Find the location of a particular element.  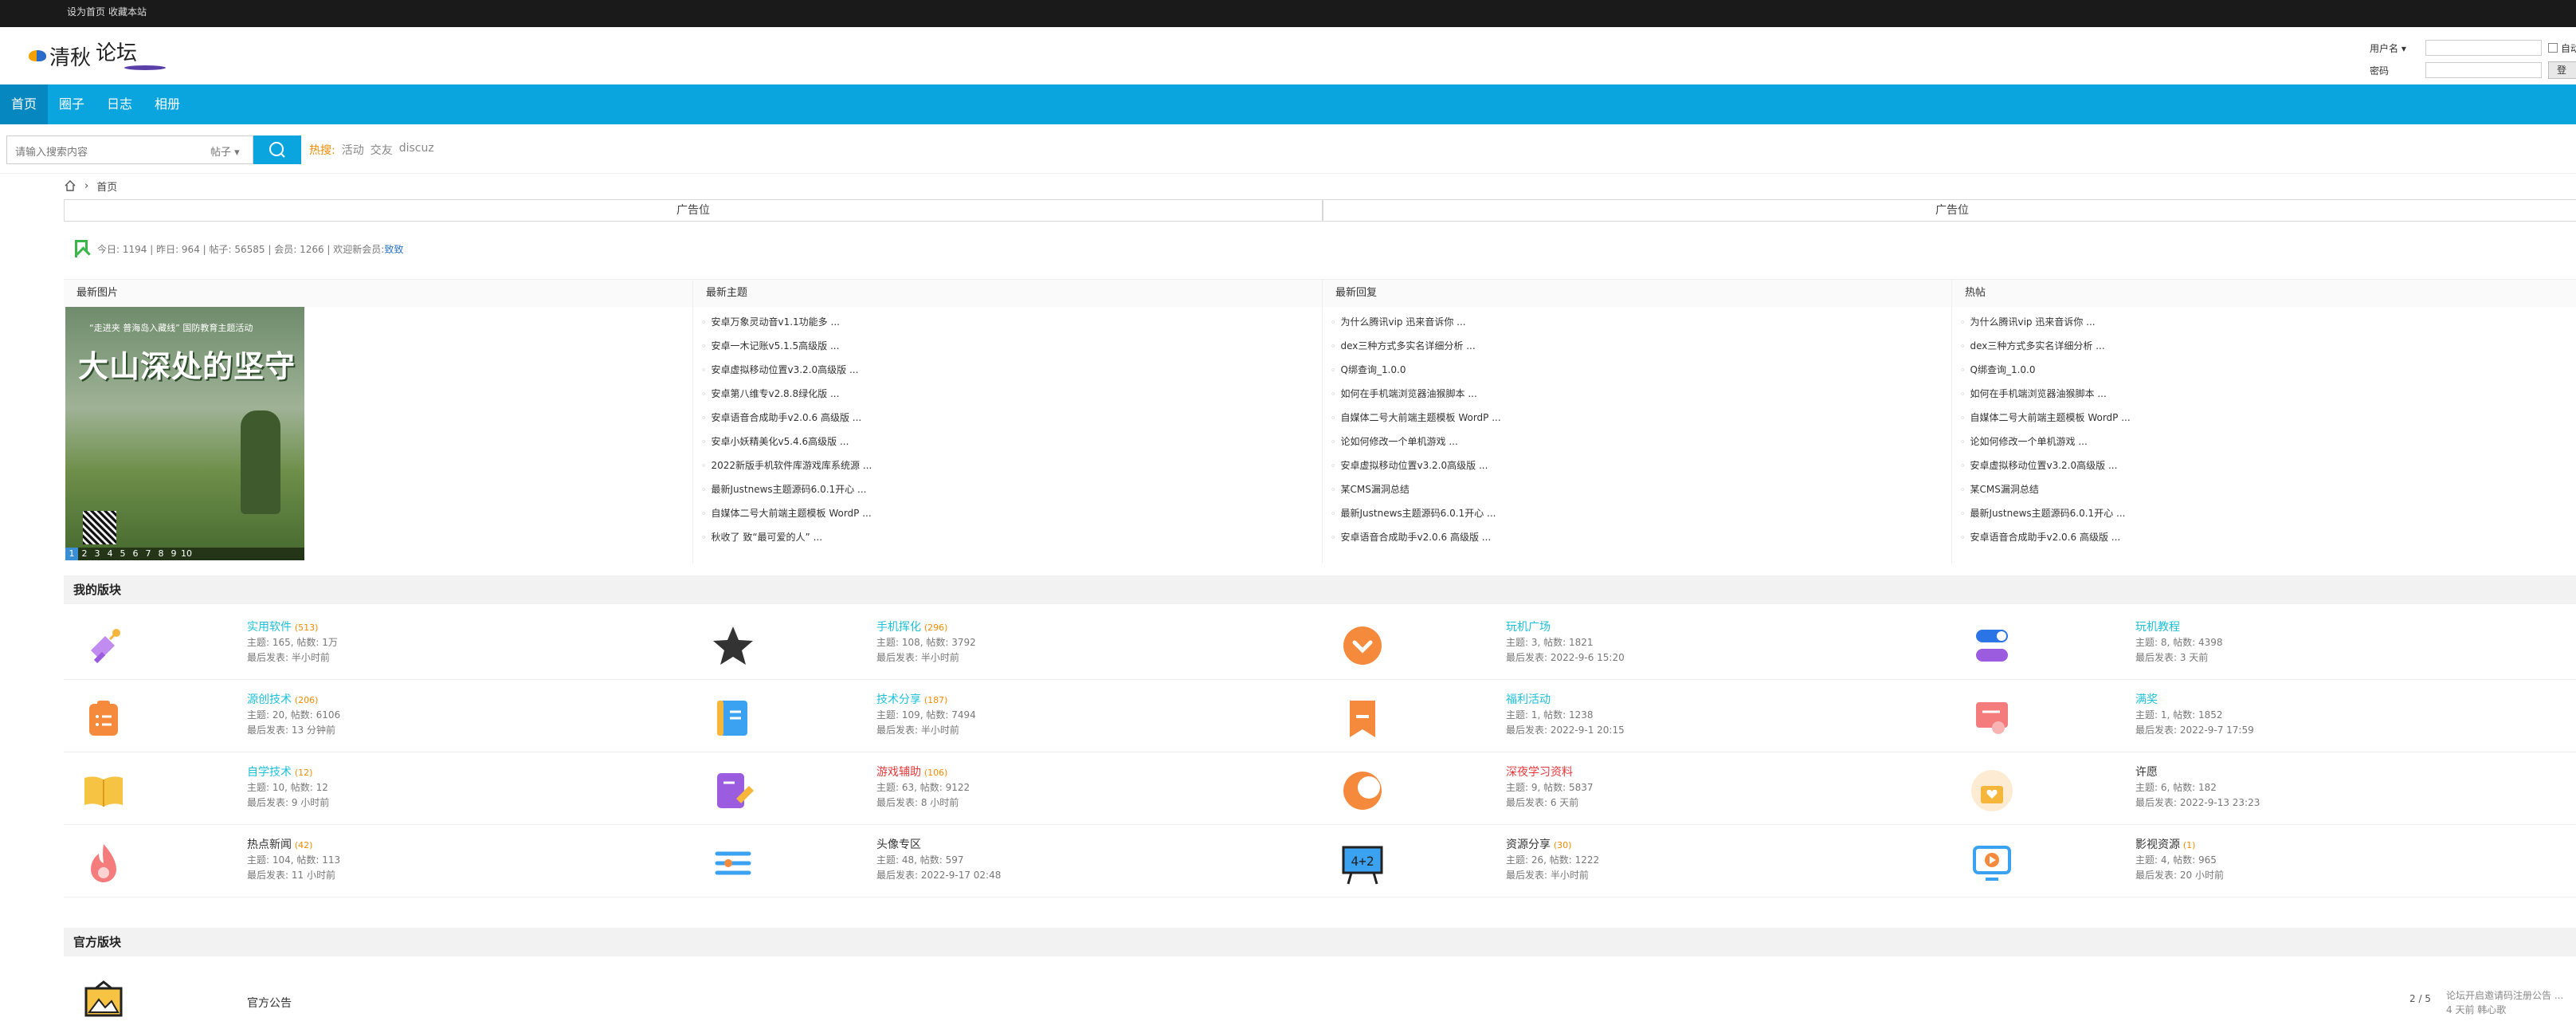

sliders-icon is located at coordinates (733, 863).